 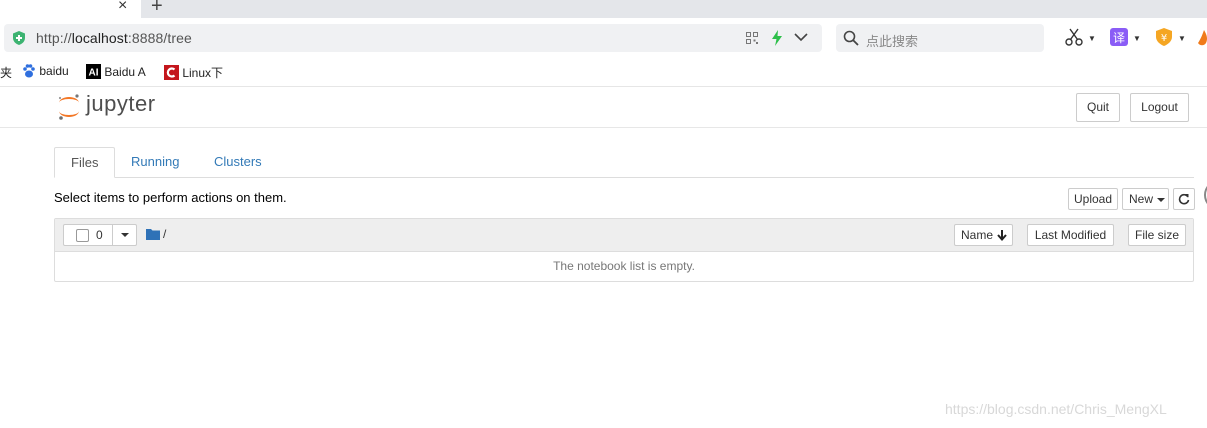 What do you see at coordinates (82, 235) in the screenshot?
I see `select-all-checkbox` at bounding box center [82, 235].